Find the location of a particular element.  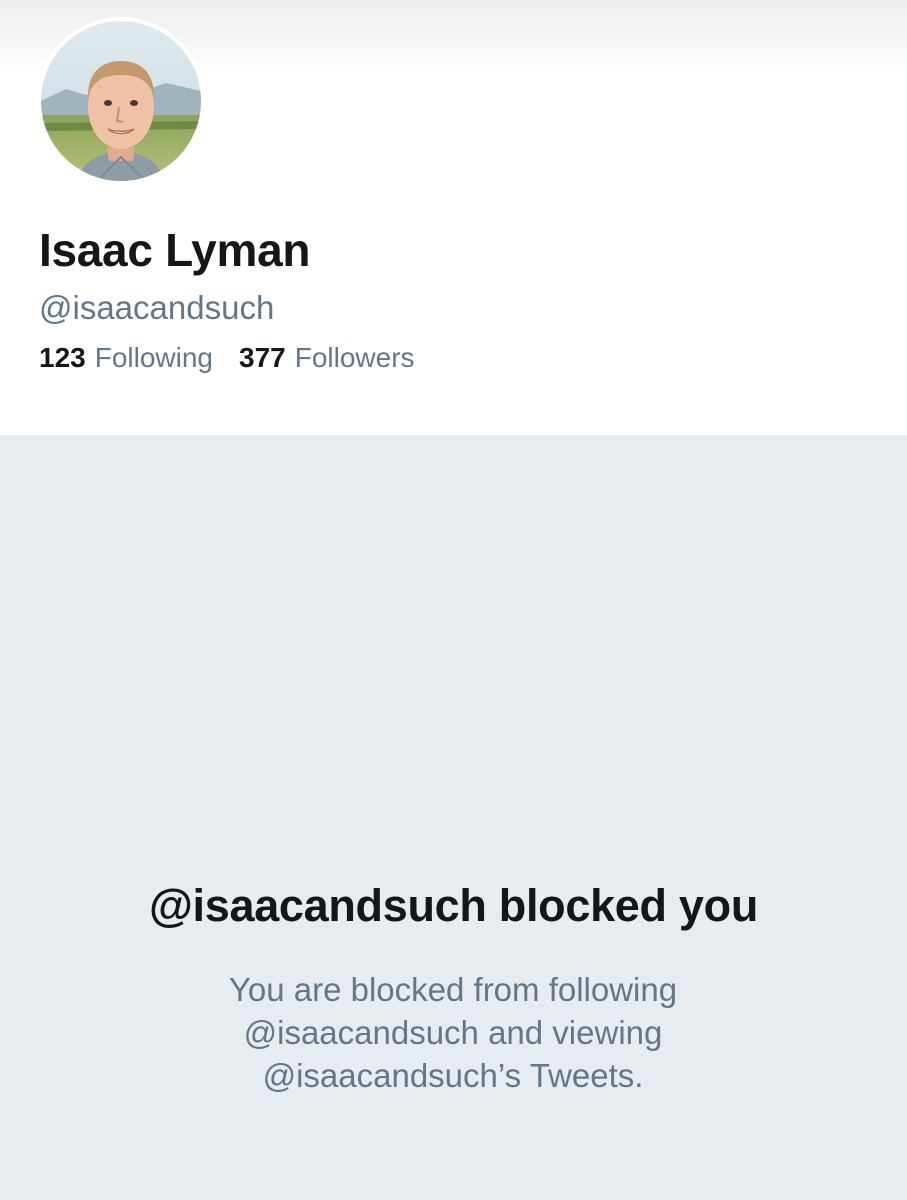

followers-count: 377 is located at coordinates (262, 357).